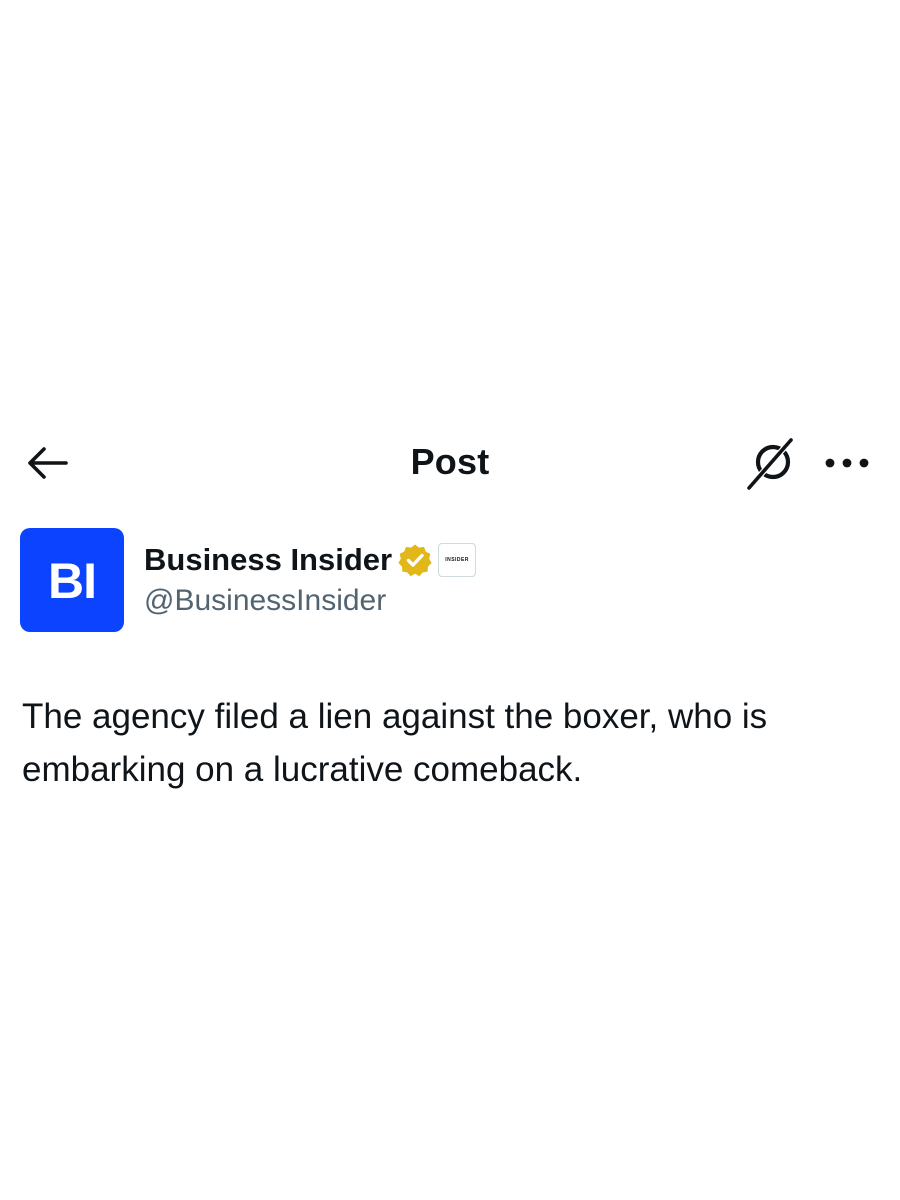 The image size is (900, 1200). I want to click on affiliate-badge-text: INSIDER, so click(457, 560).